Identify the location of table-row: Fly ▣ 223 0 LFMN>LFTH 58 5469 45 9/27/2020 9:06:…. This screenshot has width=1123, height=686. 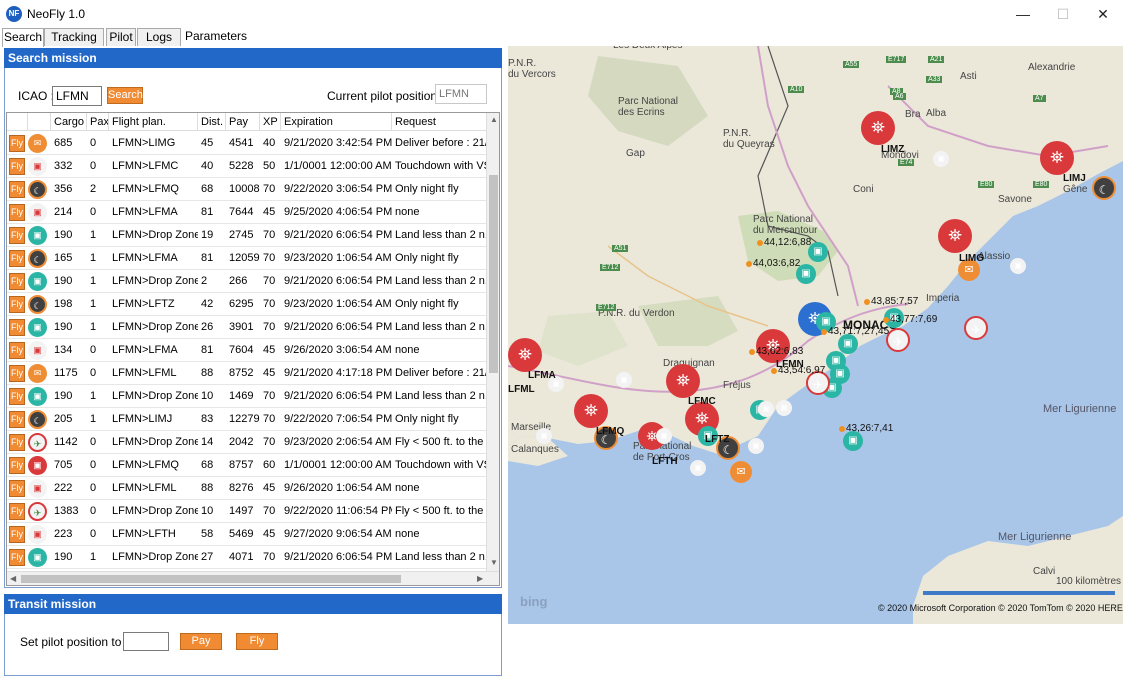
(247, 534).